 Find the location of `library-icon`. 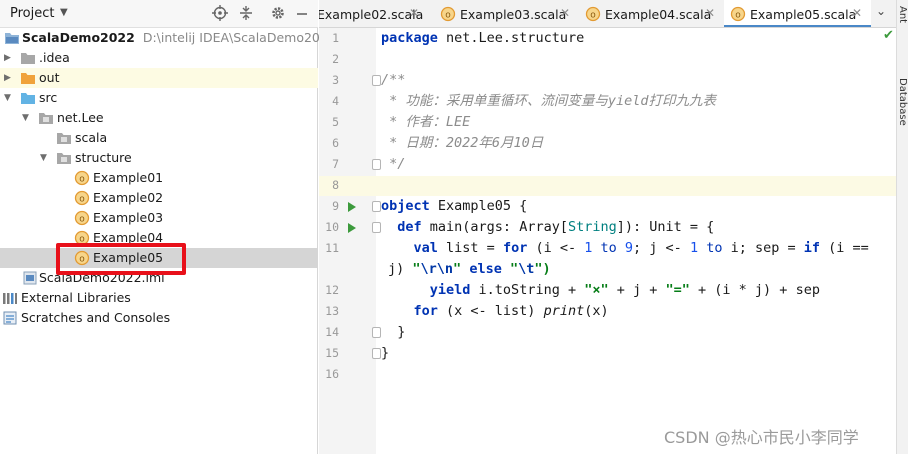

library-icon is located at coordinates (10, 298).